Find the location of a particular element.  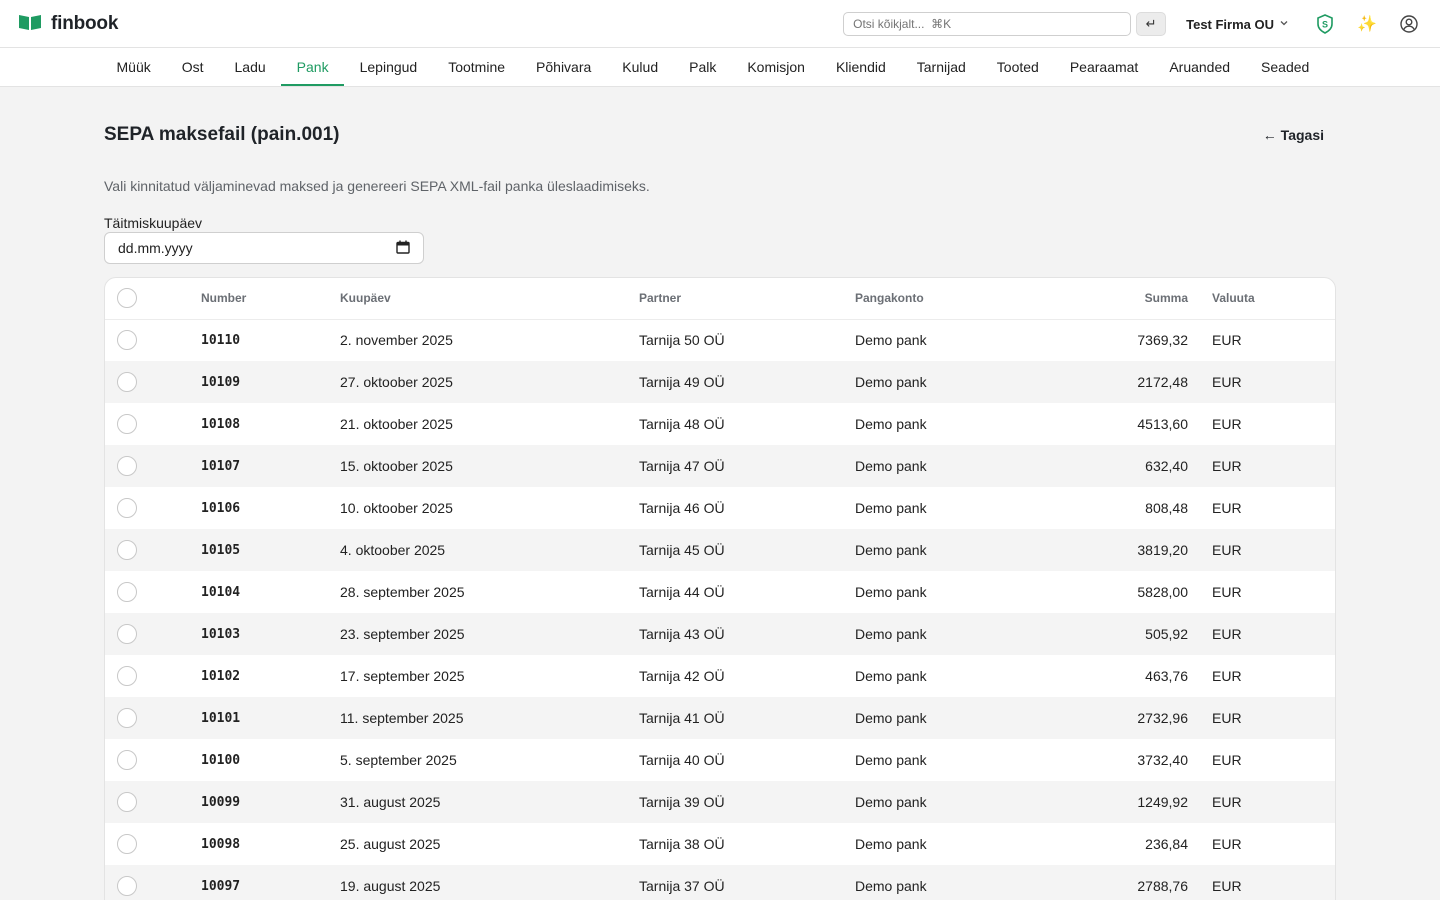

nav-tab: Kulud is located at coordinates (640, 67).